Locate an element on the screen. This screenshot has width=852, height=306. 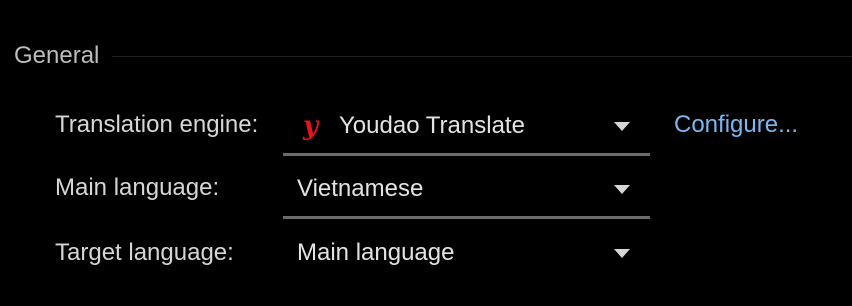
main-language-dropdown: Vietnamese is located at coordinates (466, 189).